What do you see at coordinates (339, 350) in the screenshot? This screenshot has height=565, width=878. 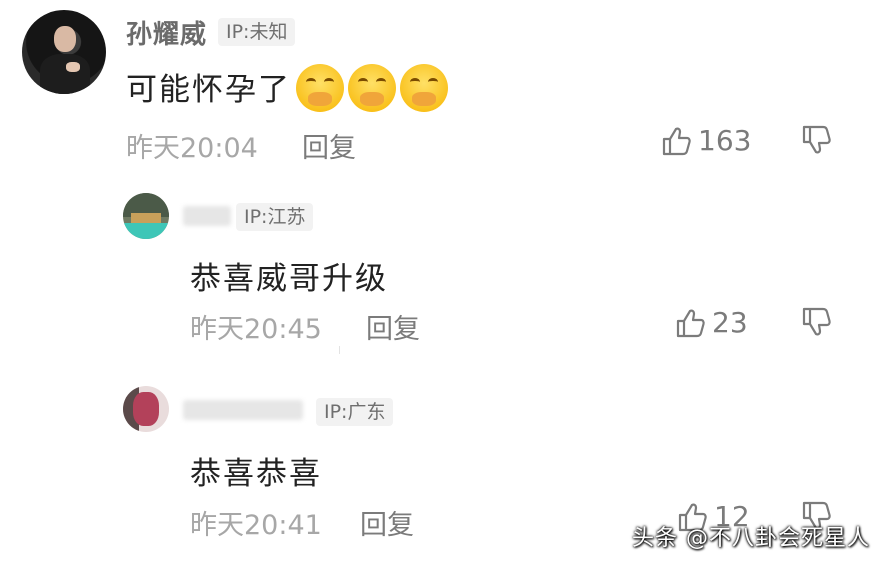 I see `divider` at bounding box center [339, 350].